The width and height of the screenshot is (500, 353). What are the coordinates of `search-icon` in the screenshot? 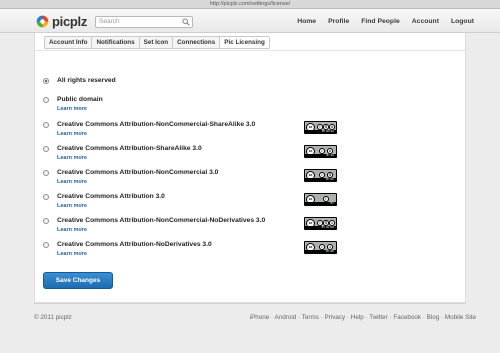 It's located at (186, 22).